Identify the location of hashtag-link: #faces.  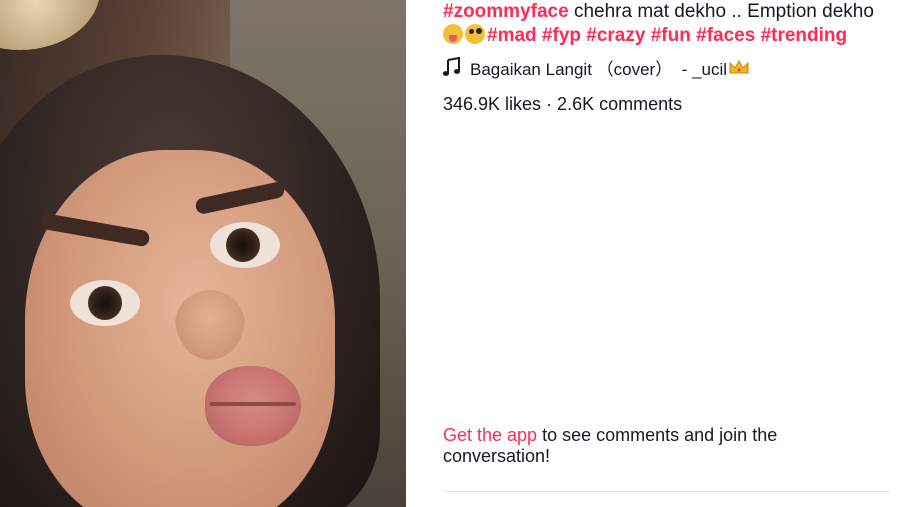
(725, 35).